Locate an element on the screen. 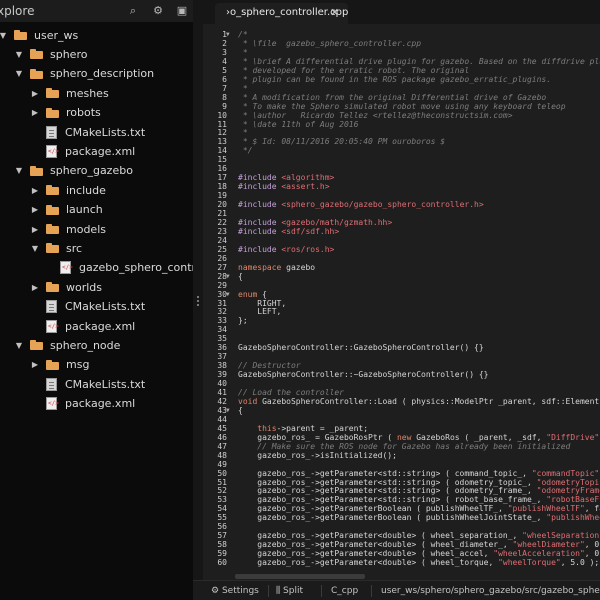 Image resolution: width=600 pixels, height=600 pixels. line-number: 55 is located at coordinates (222, 518).